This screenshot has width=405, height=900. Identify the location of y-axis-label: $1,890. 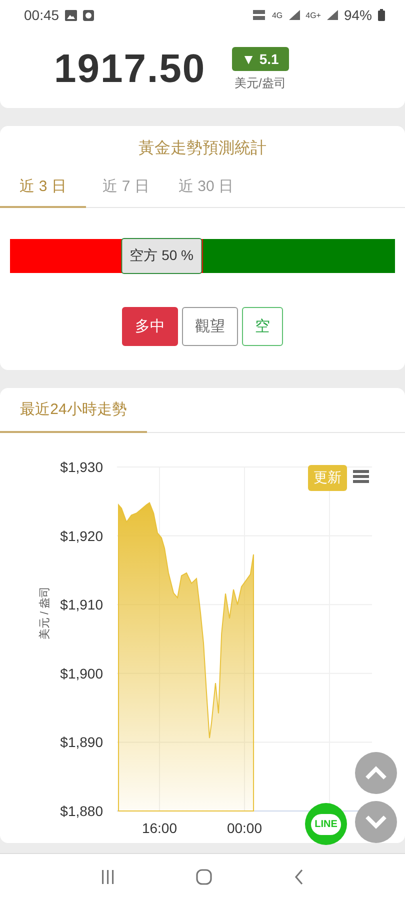
(81, 742).